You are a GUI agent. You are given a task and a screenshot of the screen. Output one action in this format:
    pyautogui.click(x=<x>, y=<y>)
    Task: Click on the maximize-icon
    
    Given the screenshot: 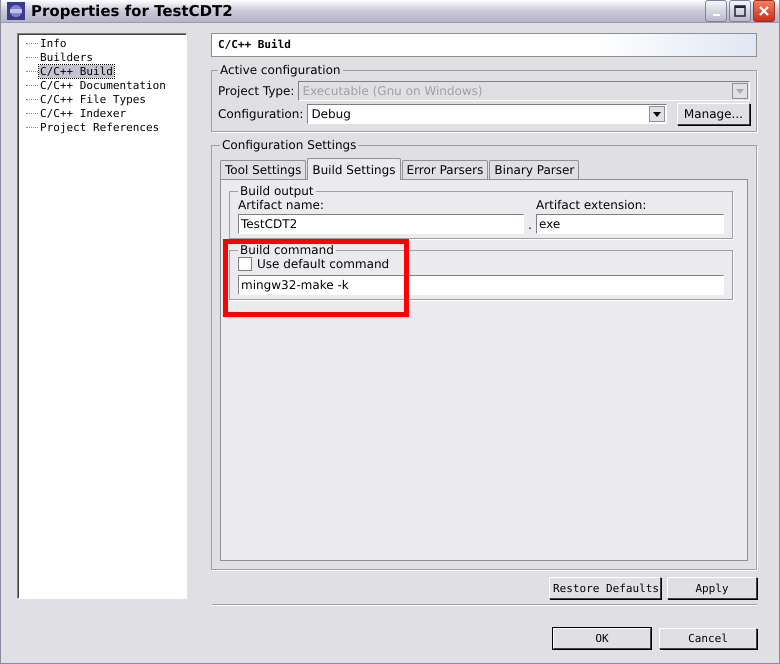 What is the action you would take?
    pyautogui.click(x=740, y=11)
    